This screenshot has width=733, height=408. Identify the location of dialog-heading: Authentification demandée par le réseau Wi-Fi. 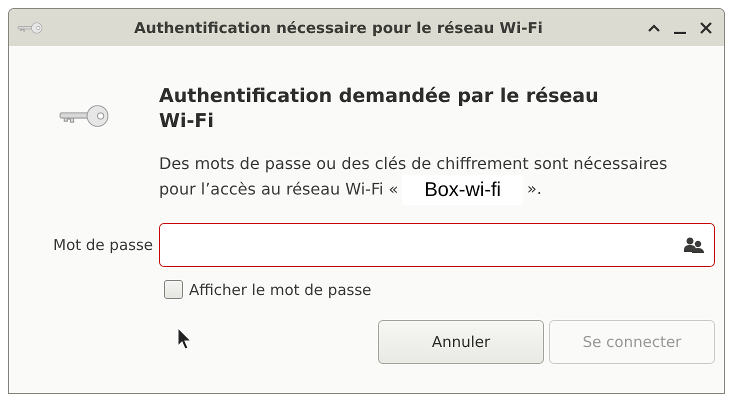
(379, 109).